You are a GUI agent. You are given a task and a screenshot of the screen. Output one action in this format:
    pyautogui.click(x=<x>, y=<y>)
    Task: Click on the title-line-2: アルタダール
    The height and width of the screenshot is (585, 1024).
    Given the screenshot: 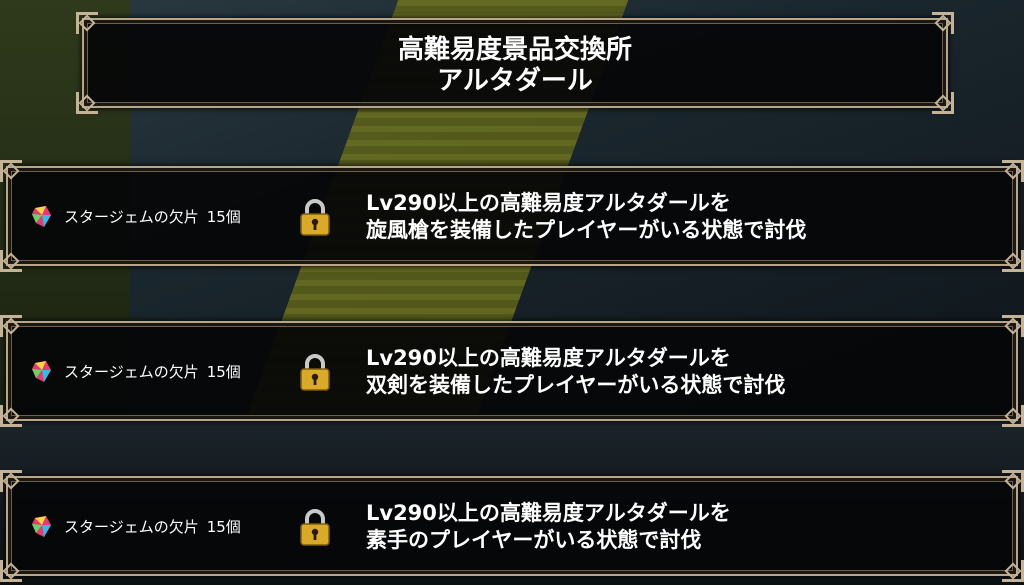 What is the action you would take?
    pyautogui.click(x=515, y=81)
    